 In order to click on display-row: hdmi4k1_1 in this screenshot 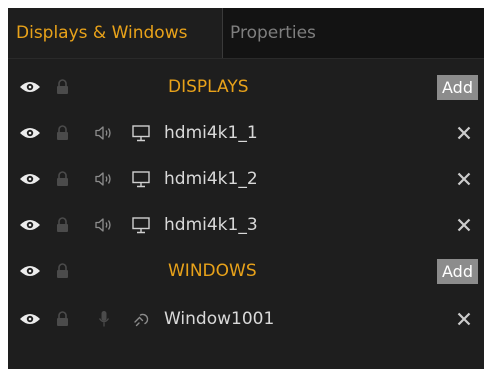, I will do `click(246, 133)`.